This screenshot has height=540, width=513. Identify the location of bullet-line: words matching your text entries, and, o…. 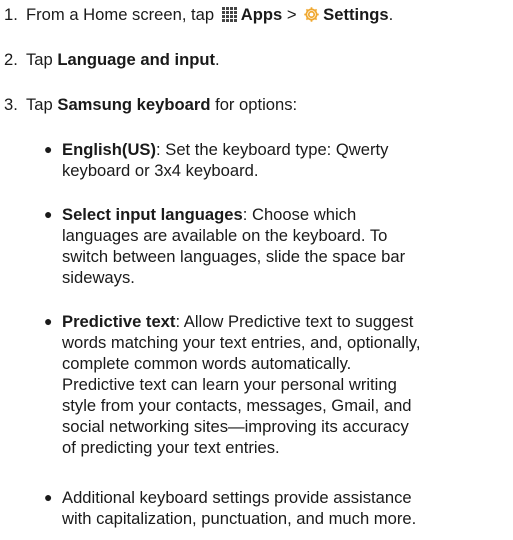
(241, 342).